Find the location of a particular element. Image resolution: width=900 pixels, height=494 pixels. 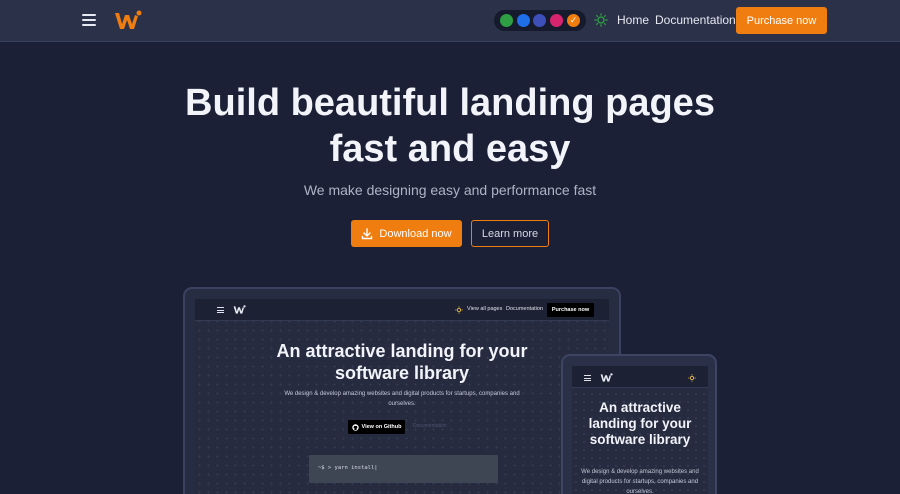

download-now-button: Download now is located at coordinates (406, 233).